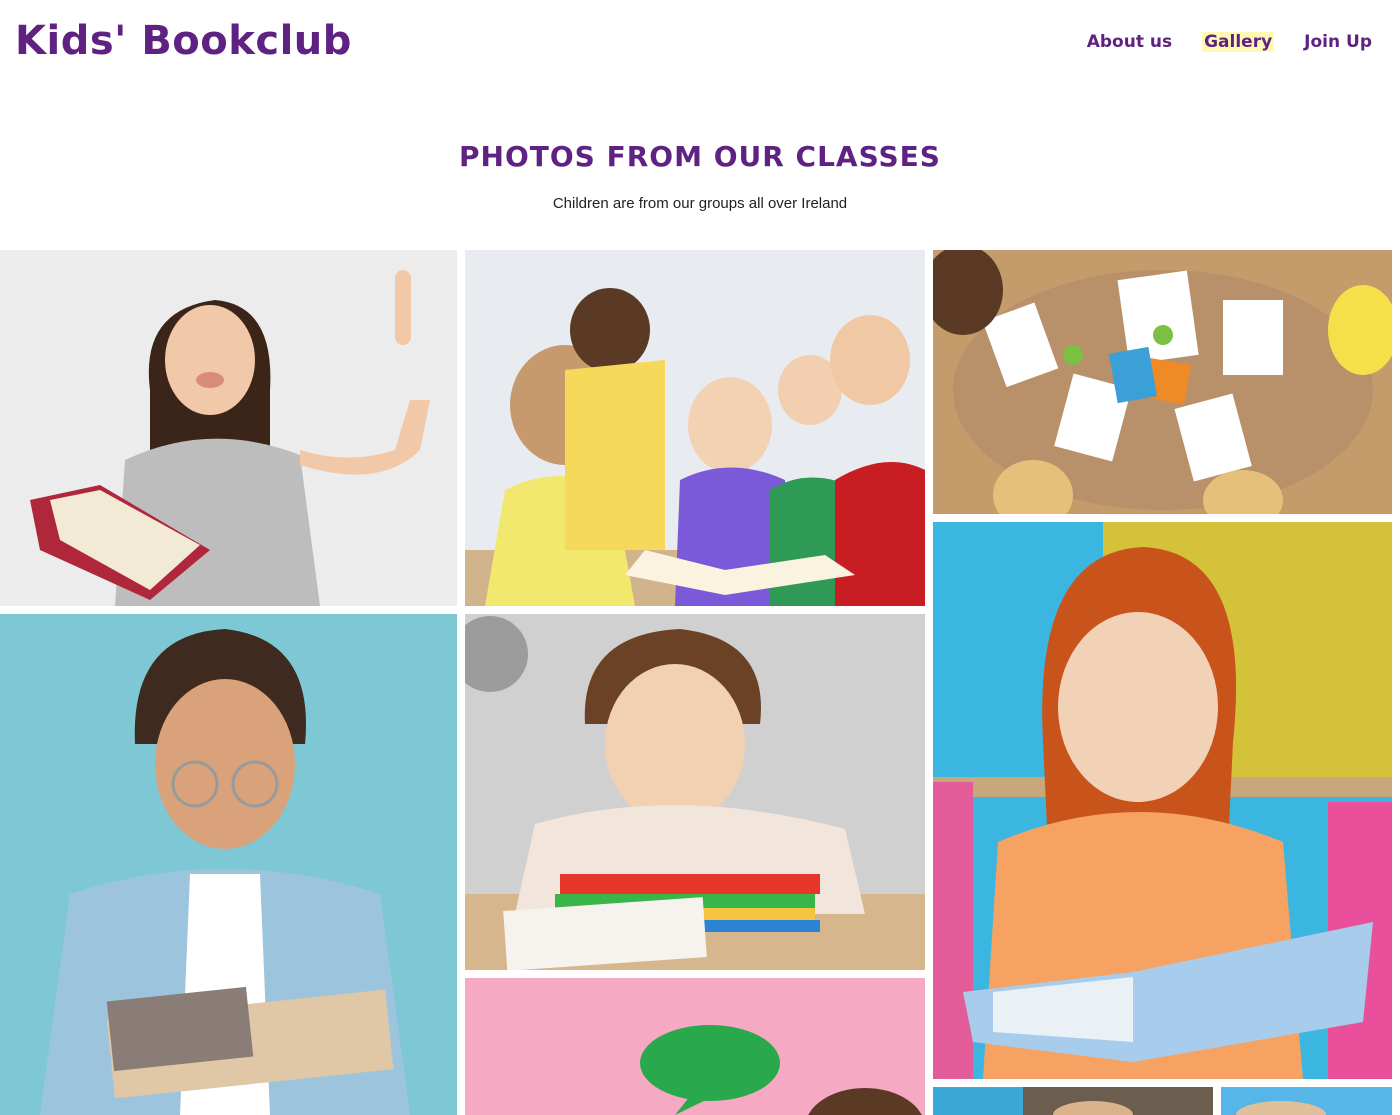 This screenshot has height=1115, width=1400. Describe the element at coordinates (700, 156) in the screenshot. I see `gallery-heading: PHOTOS FROM OUR CLASSES` at that location.